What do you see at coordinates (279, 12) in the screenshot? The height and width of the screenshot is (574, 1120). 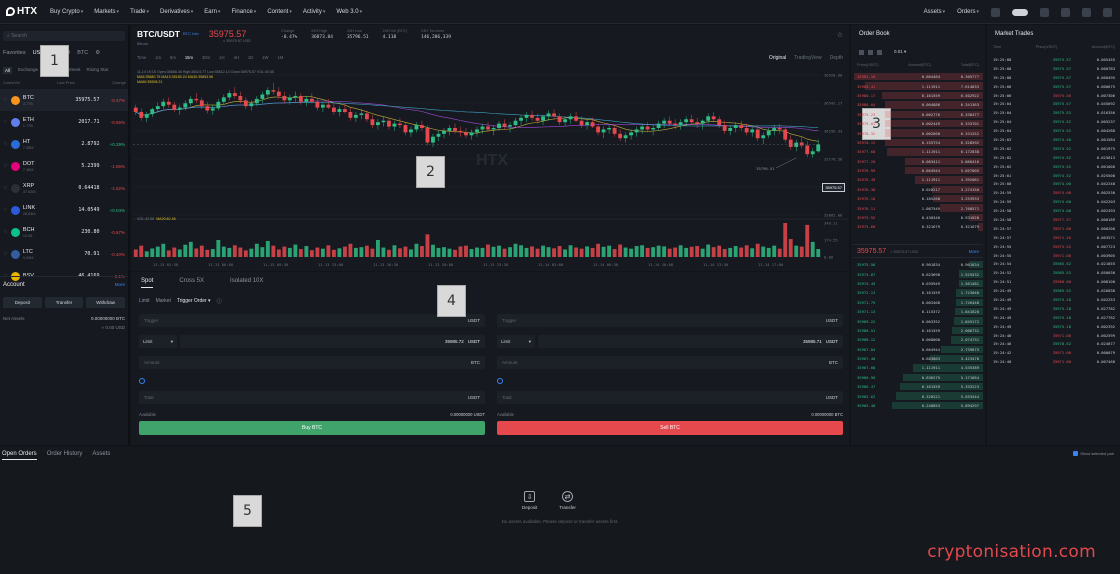 I see `nav-item-content: Content▾` at bounding box center [279, 12].